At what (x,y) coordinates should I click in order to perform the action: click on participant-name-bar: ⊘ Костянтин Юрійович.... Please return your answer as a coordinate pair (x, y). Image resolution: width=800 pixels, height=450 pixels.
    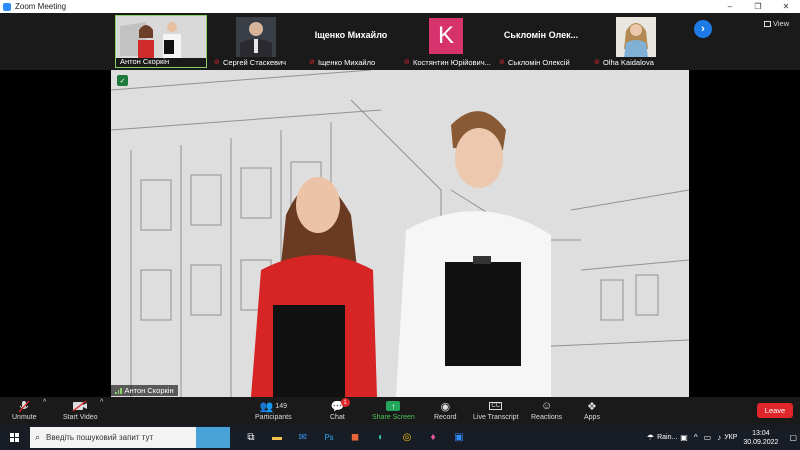
    Looking at the image, I should click on (446, 62).